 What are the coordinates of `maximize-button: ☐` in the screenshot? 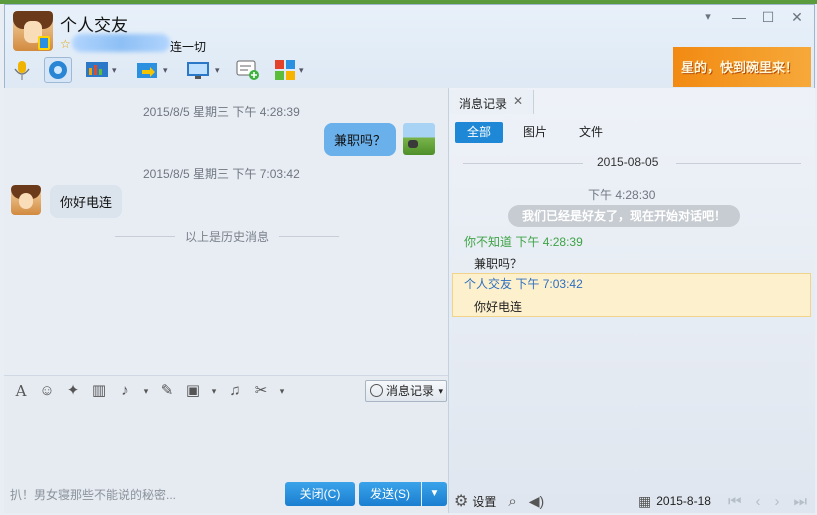 It's located at (768, 17).